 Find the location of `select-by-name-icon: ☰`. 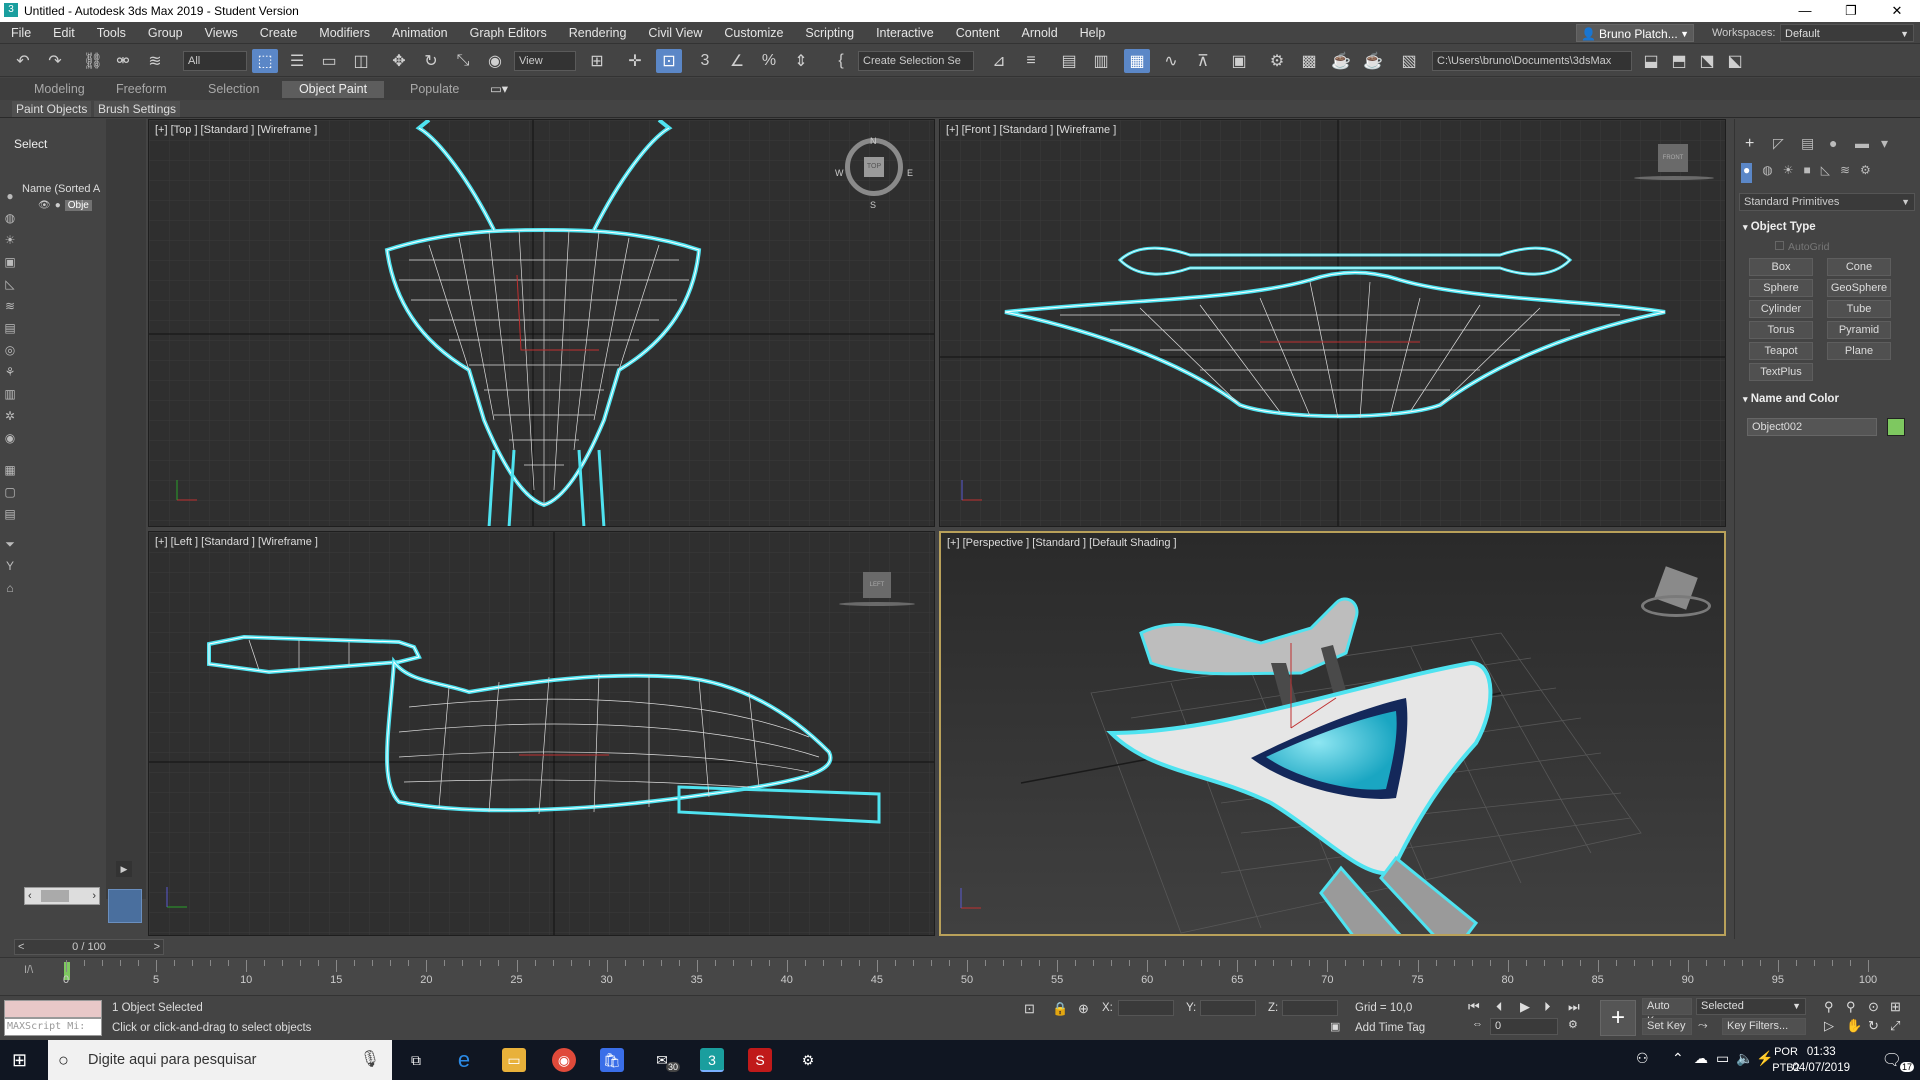

select-by-name-icon: ☰ is located at coordinates (297, 61).